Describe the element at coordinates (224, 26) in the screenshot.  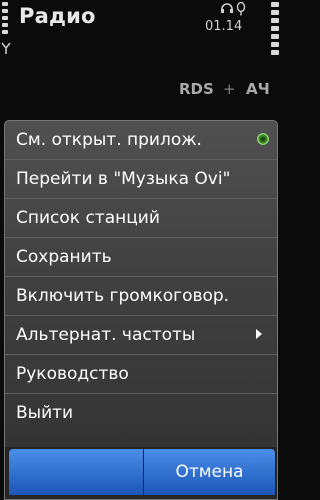
I see `clock: 01.14` at that location.